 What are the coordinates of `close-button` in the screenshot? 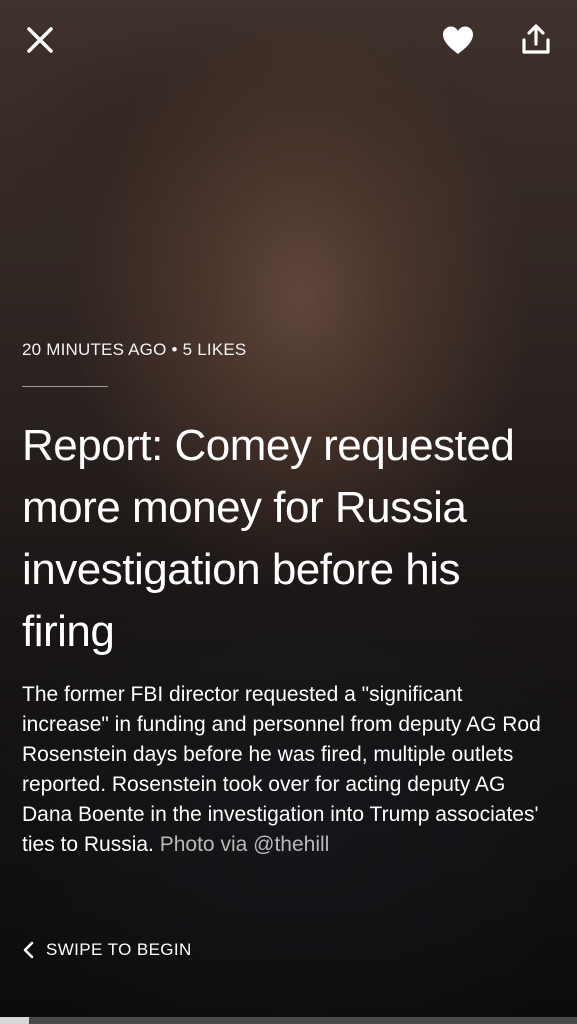 It's located at (40, 40).